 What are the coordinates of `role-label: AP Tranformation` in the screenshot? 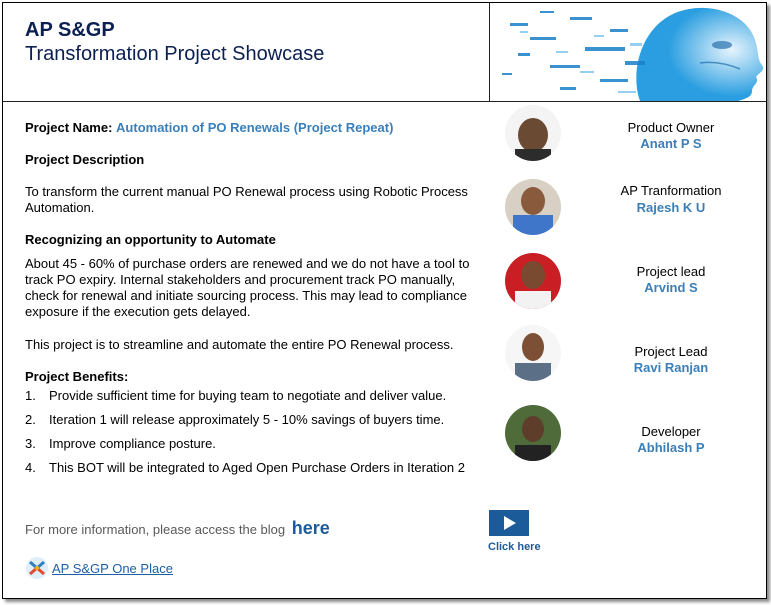 It's located at (671, 190).